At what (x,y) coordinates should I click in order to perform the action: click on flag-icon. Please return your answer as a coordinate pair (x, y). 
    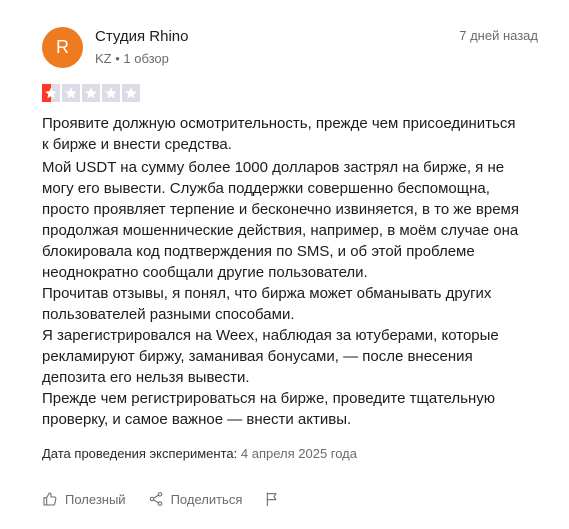
    Looking at the image, I should click on (272, 499).